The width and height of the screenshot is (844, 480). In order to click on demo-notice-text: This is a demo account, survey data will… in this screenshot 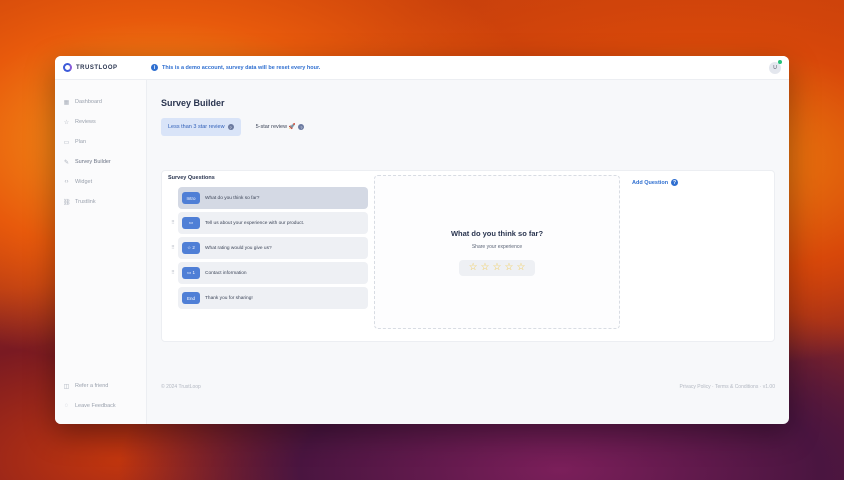, I will do `click(241, 67)`.